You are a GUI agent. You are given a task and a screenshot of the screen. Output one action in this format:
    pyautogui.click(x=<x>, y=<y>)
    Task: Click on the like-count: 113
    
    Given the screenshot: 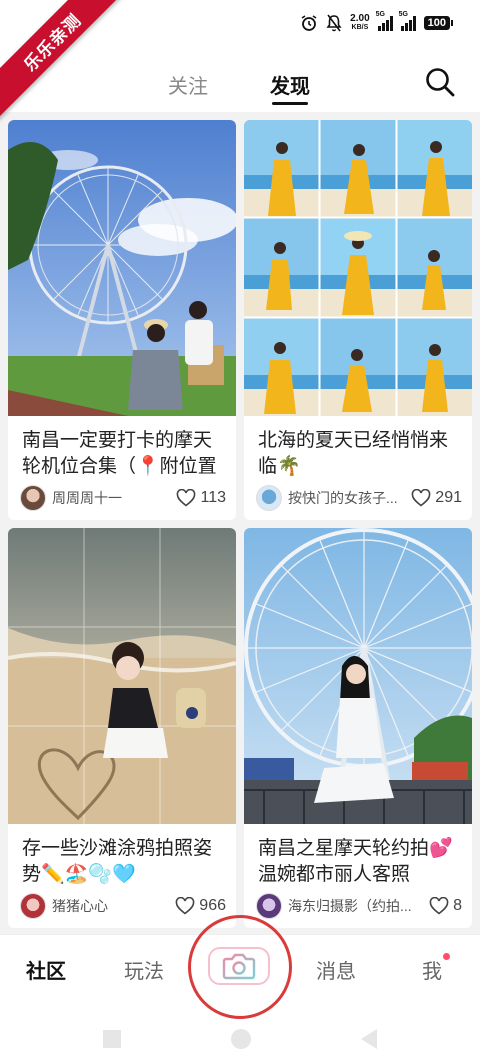 What is the action you would take?
    pyautogui.click(x=213, y=497)
    